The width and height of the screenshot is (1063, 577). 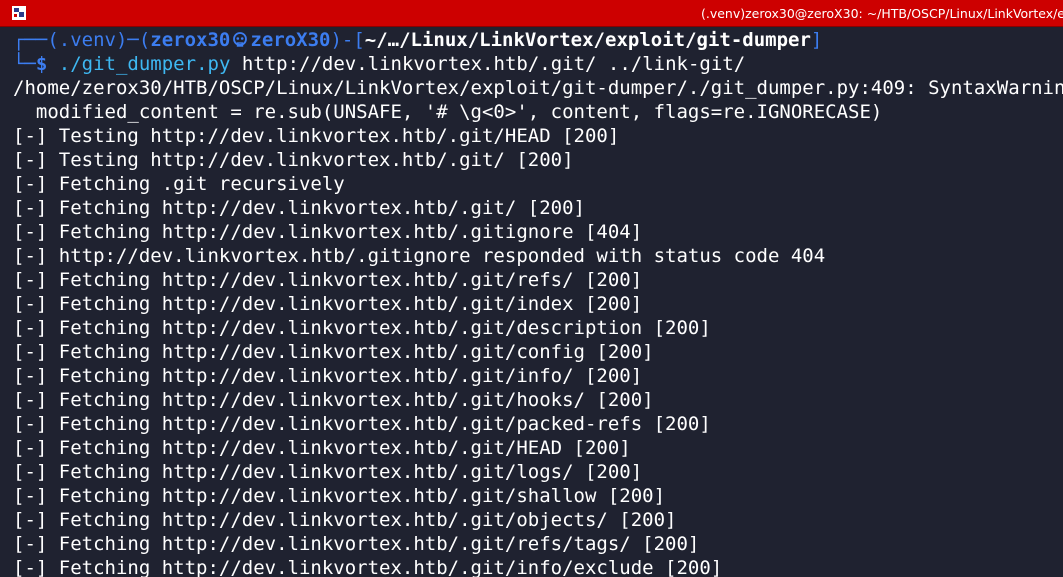 What do you see at coordinates (190, 40) in the screenshot?
I see `prompt-user: zerox30` at bounding box center [190, 40].